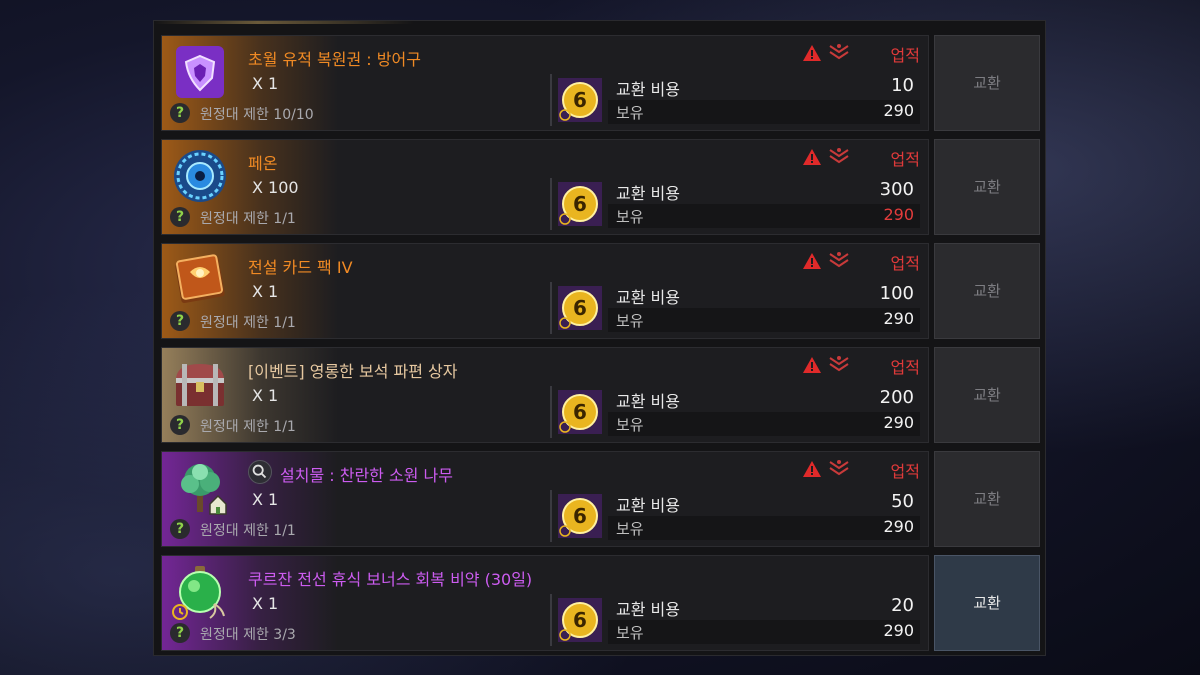 This screenshot has width=1200, height=675. What do you see at coordinates (263, 163) in the screenshot?
I see `item-name: 페온` at bounding box center [263, 163].